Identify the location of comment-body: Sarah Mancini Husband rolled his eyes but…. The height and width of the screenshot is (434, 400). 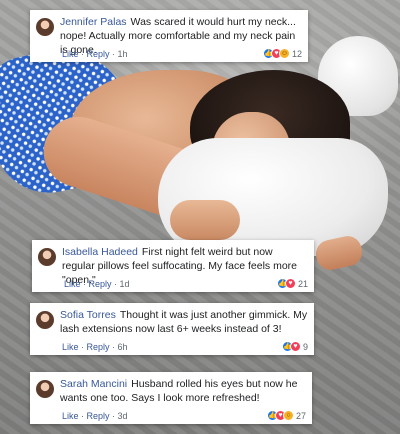
(183, 391).